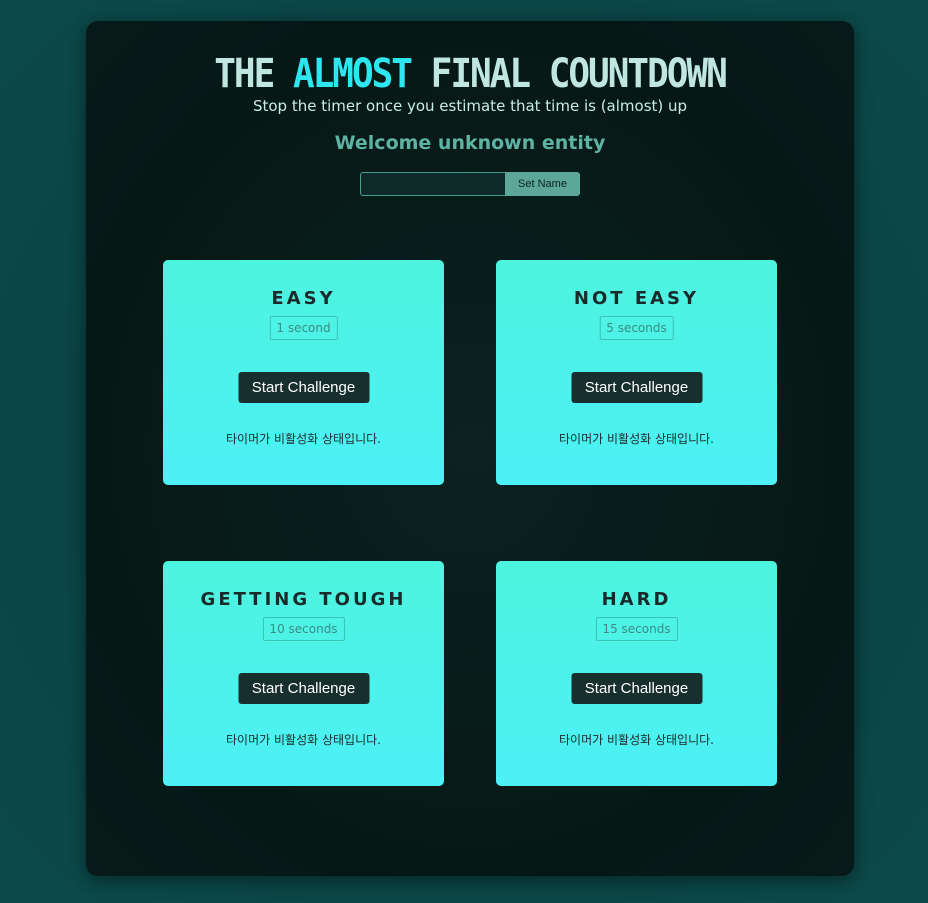  I want to click on name-form: Set Name, so click(470, 184).